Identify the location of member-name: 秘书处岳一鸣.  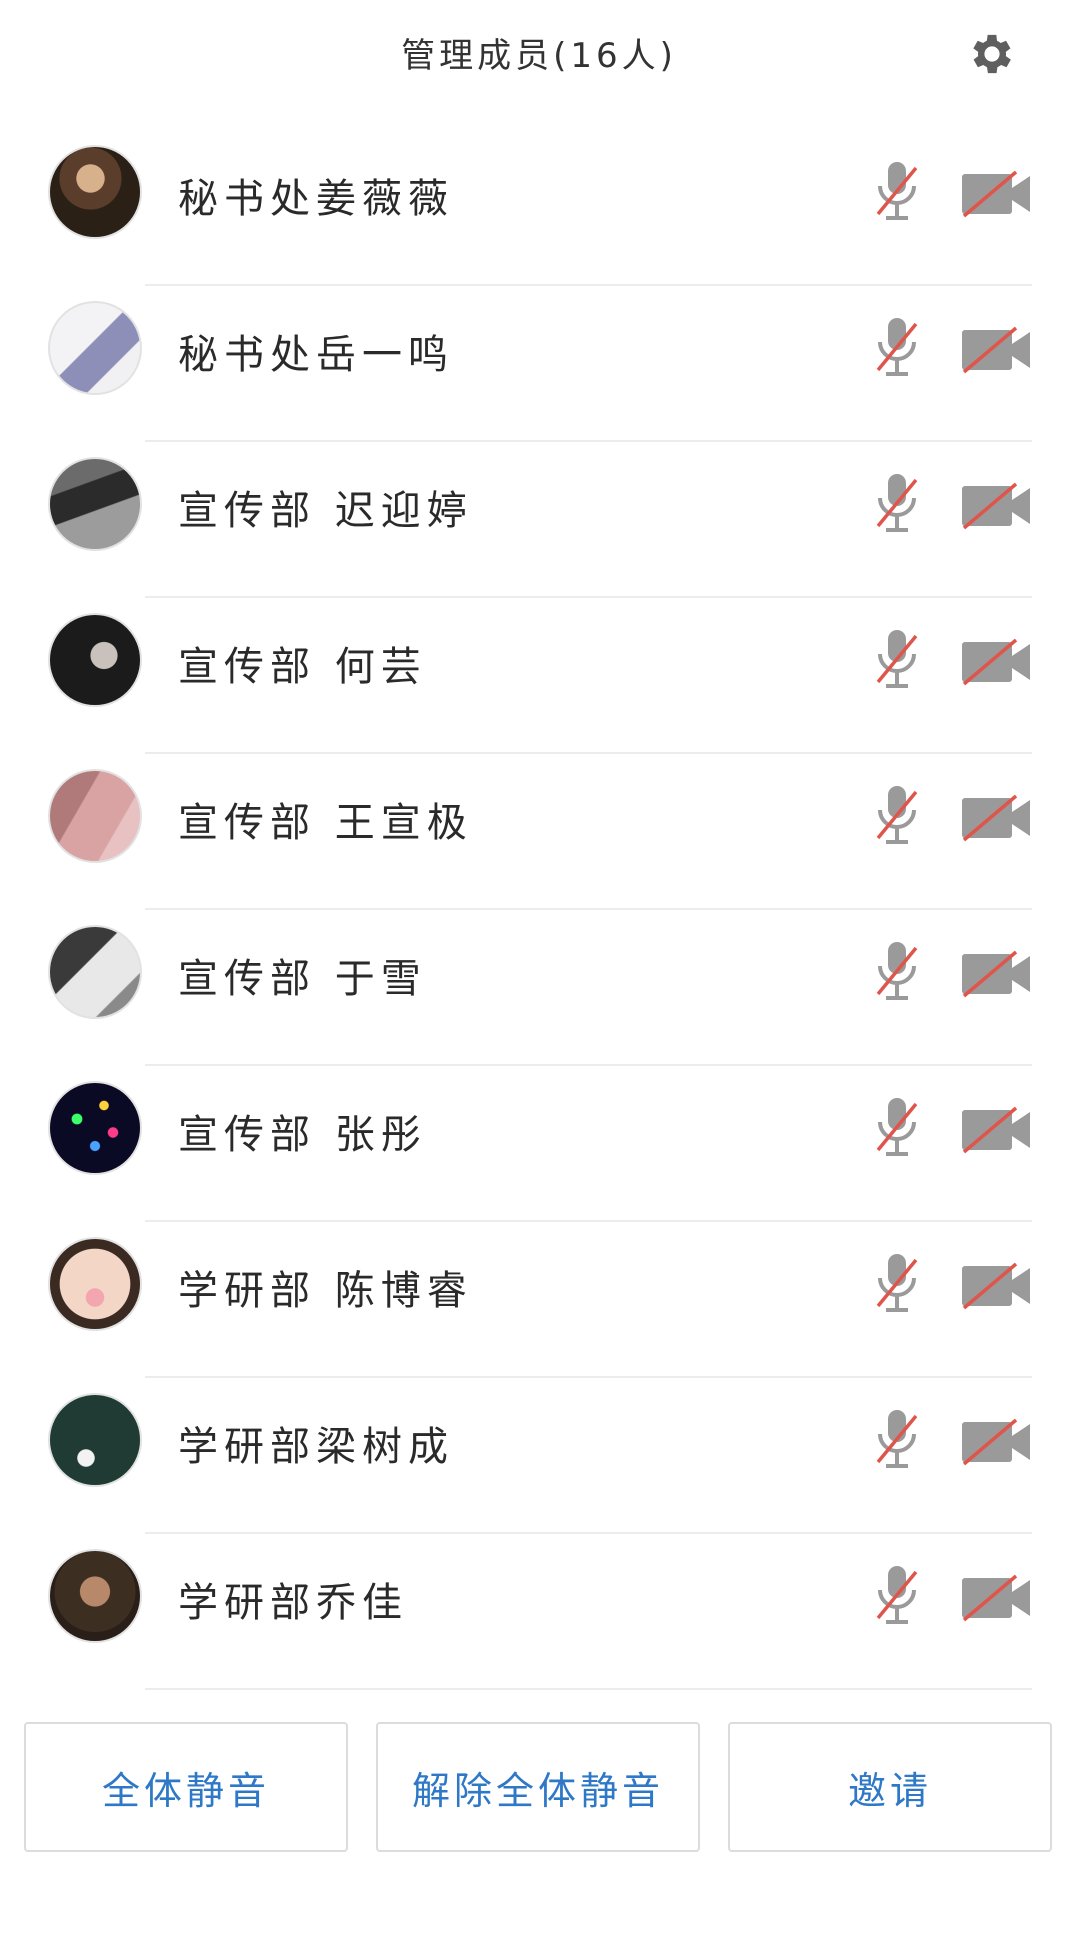
(316, 355).